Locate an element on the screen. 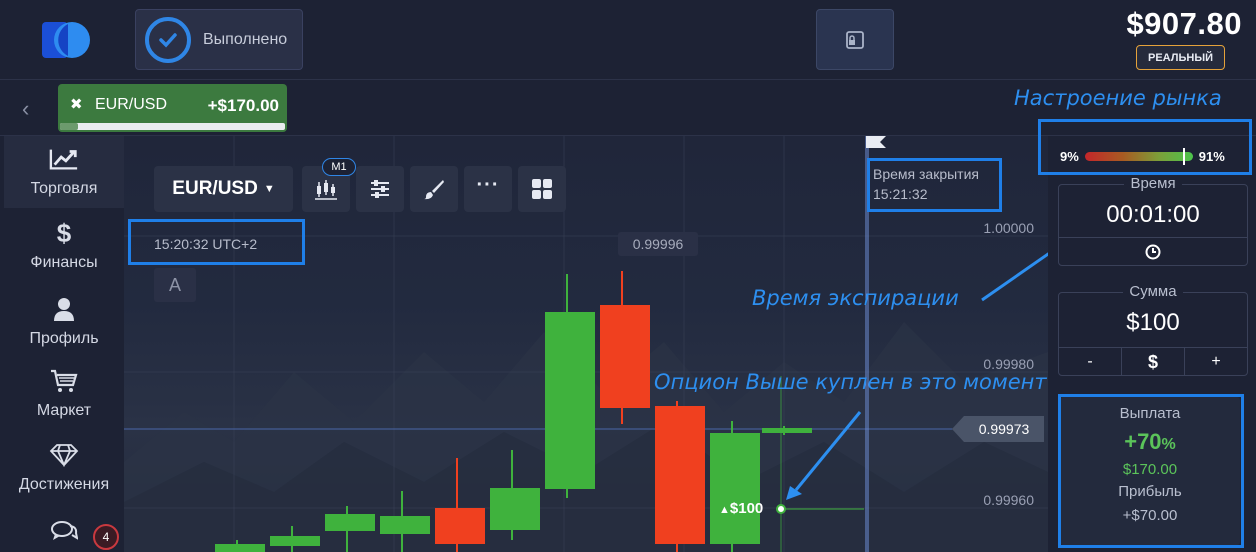 This screenshot has width=1256, height=552. currency-button: $ is located at coordinates (1153, 362).